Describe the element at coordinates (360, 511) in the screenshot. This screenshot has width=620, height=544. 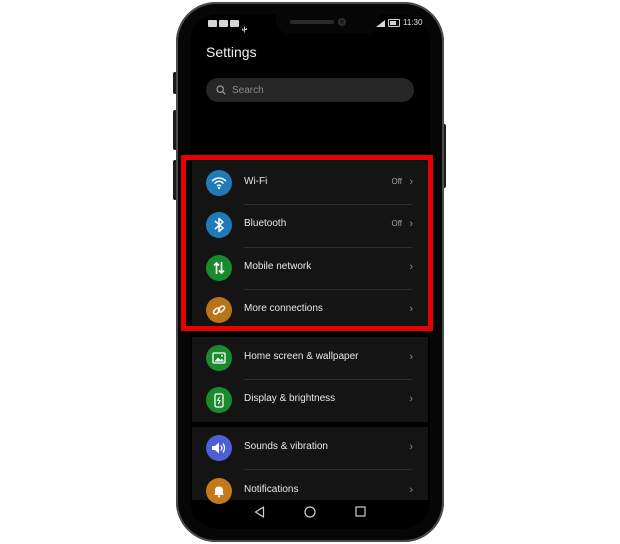
I see `recents-icon` at that location.